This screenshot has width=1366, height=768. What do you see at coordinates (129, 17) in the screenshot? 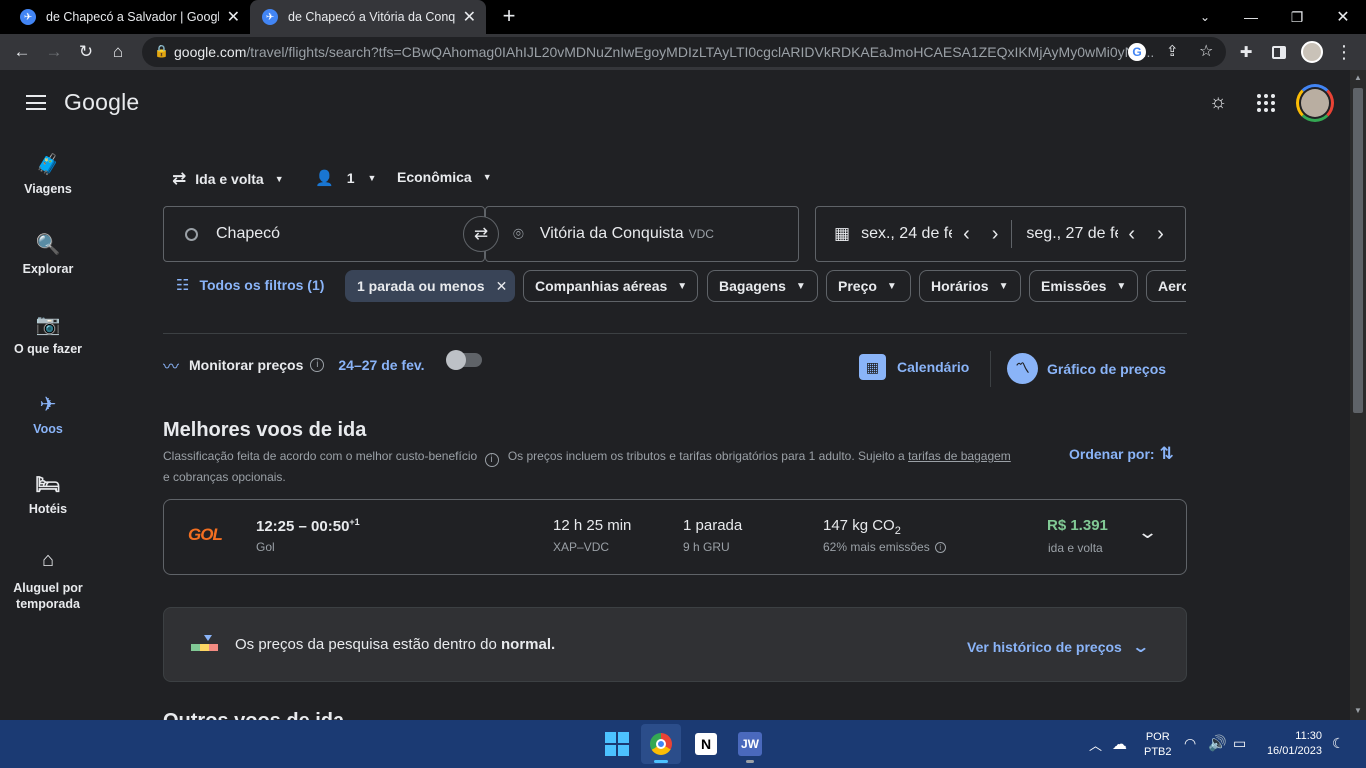
I see `browser-tab-salvador: ✈ de Chapecó a Salvador | Google ✕` at bounding box center [129, 17].